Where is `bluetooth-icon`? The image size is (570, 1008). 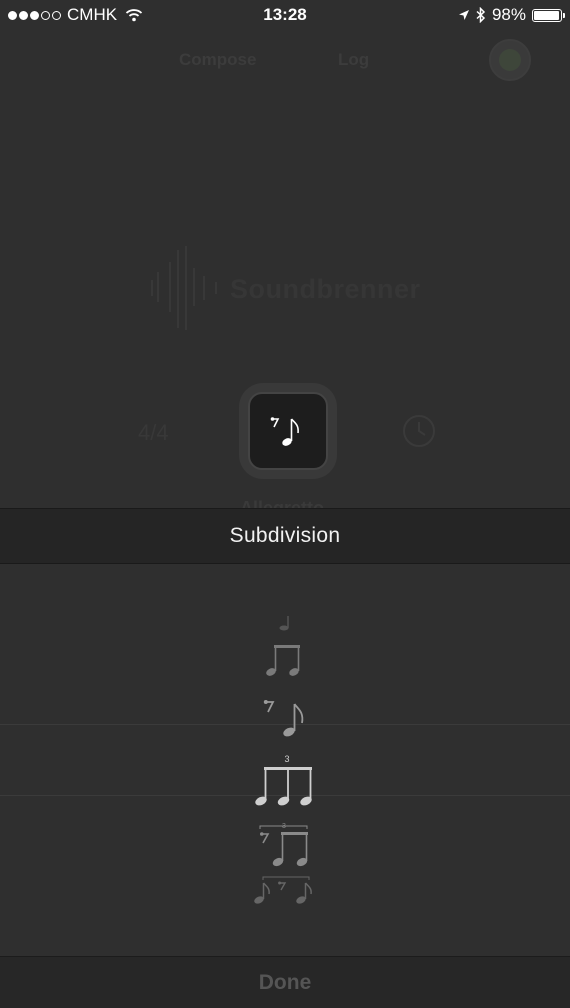 bluetooth-icon is located at coordinates (481, 15).